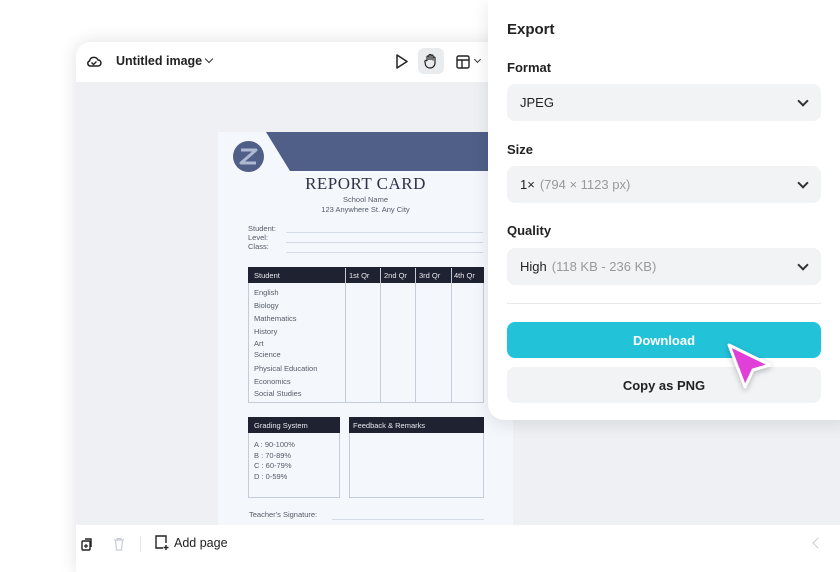 This screenshot has height=572, width=840. I want to click on school-logo-icon, so click(248, 156).